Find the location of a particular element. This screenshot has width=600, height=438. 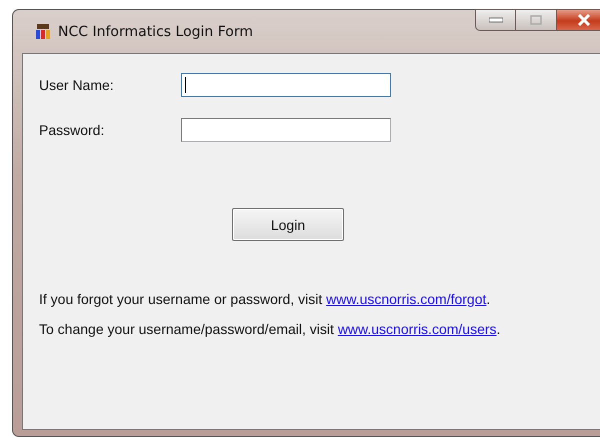

field-label: User Name: is located at coordinates (77, 85).